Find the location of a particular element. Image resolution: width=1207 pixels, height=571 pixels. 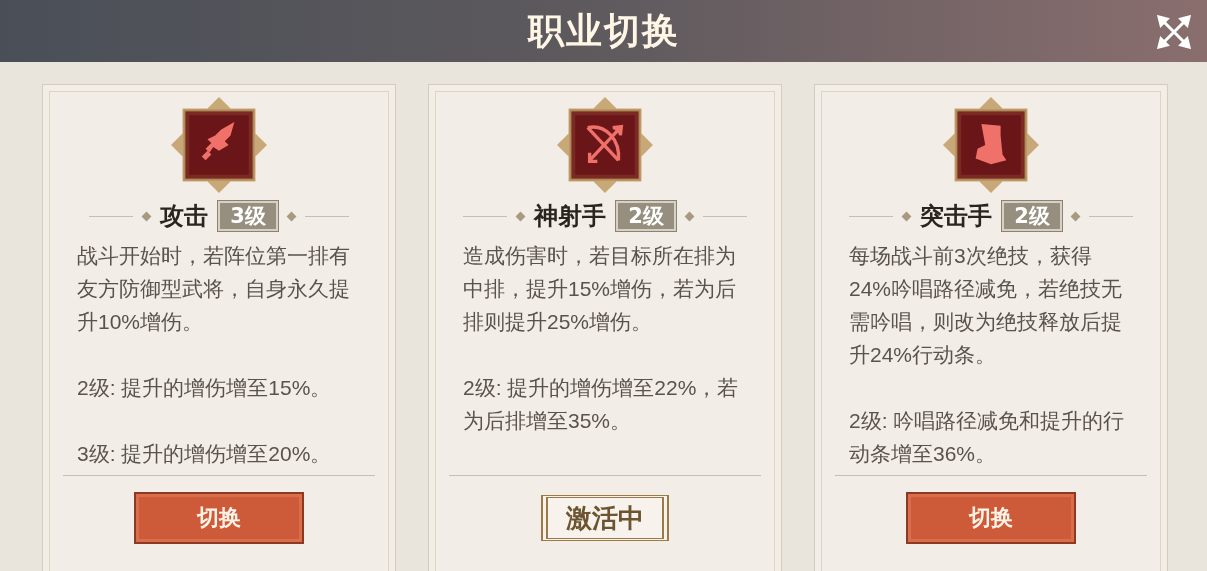

class-name: 突击手 is located at coordinates (956, 216).